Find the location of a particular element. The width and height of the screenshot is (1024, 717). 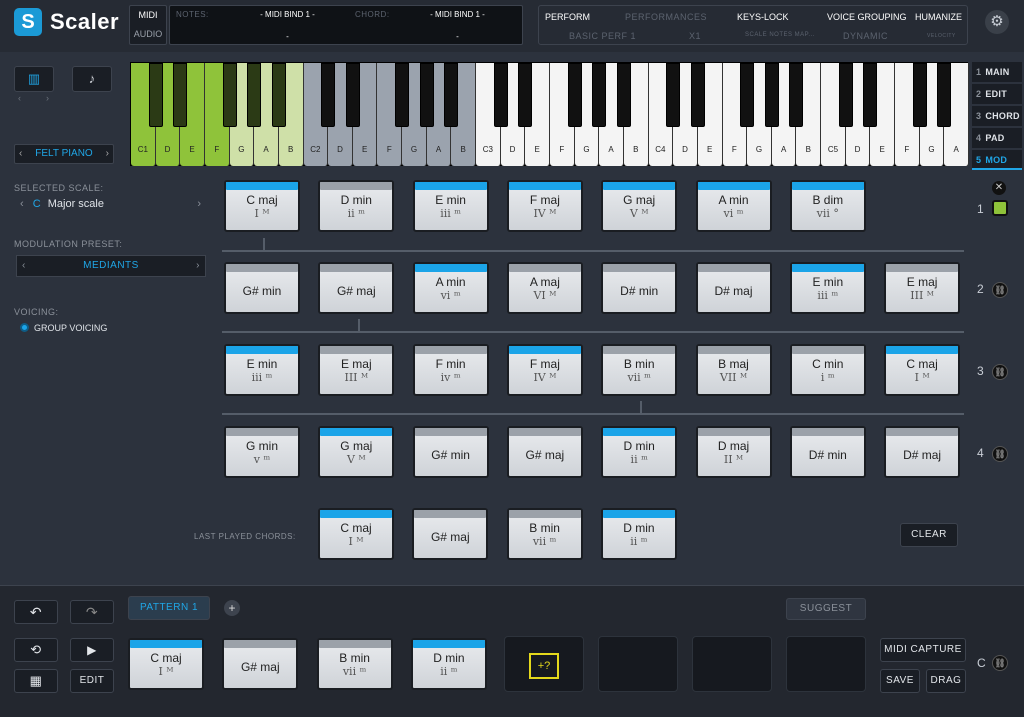

view-next-icon: › is located at coordinates (47, 98).